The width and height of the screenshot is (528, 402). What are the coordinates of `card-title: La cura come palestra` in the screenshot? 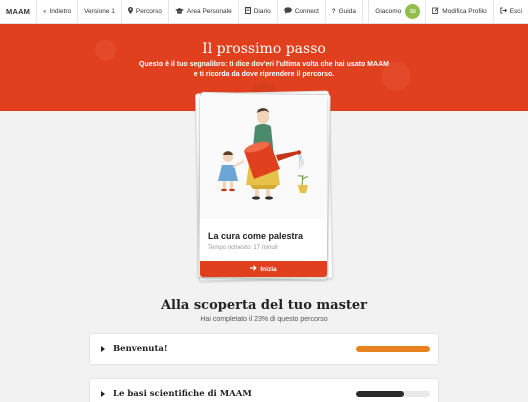 It's located at (256, 236).